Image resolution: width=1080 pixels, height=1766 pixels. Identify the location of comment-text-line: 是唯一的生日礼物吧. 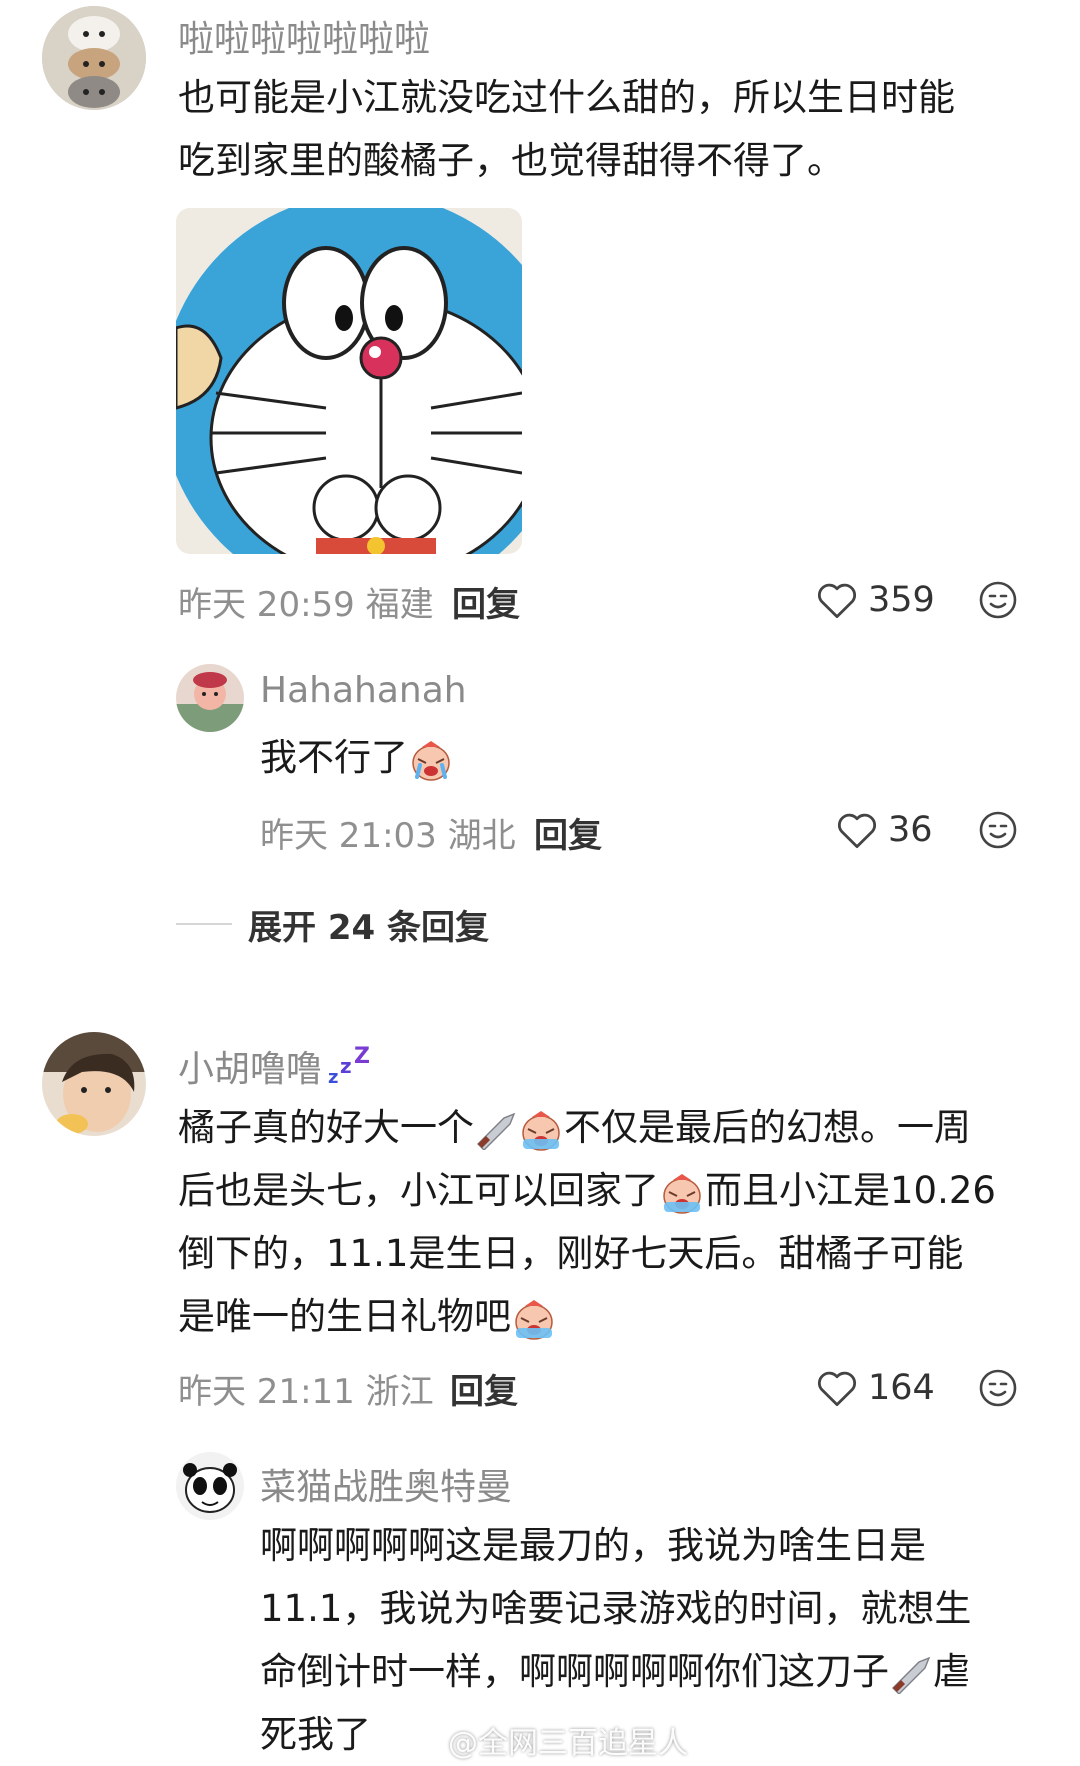
(618, 1316).